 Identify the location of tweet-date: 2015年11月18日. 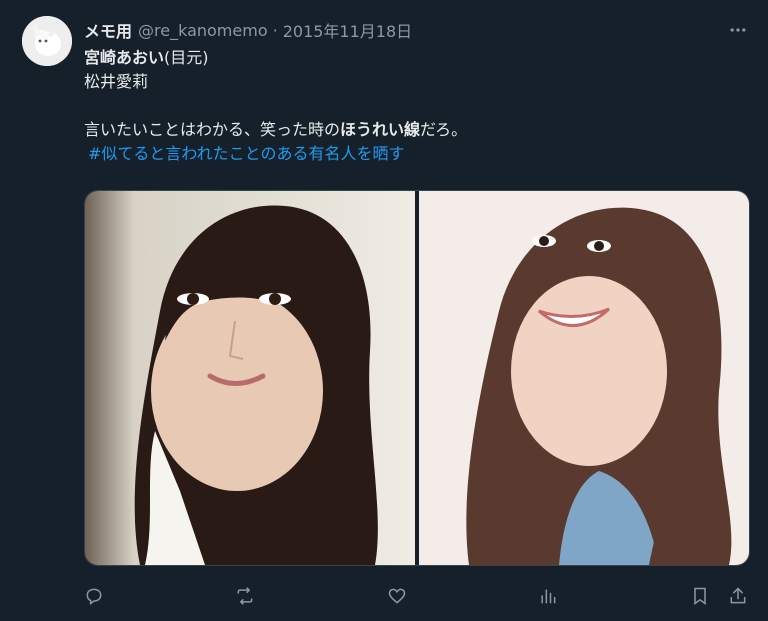
(347, 30).